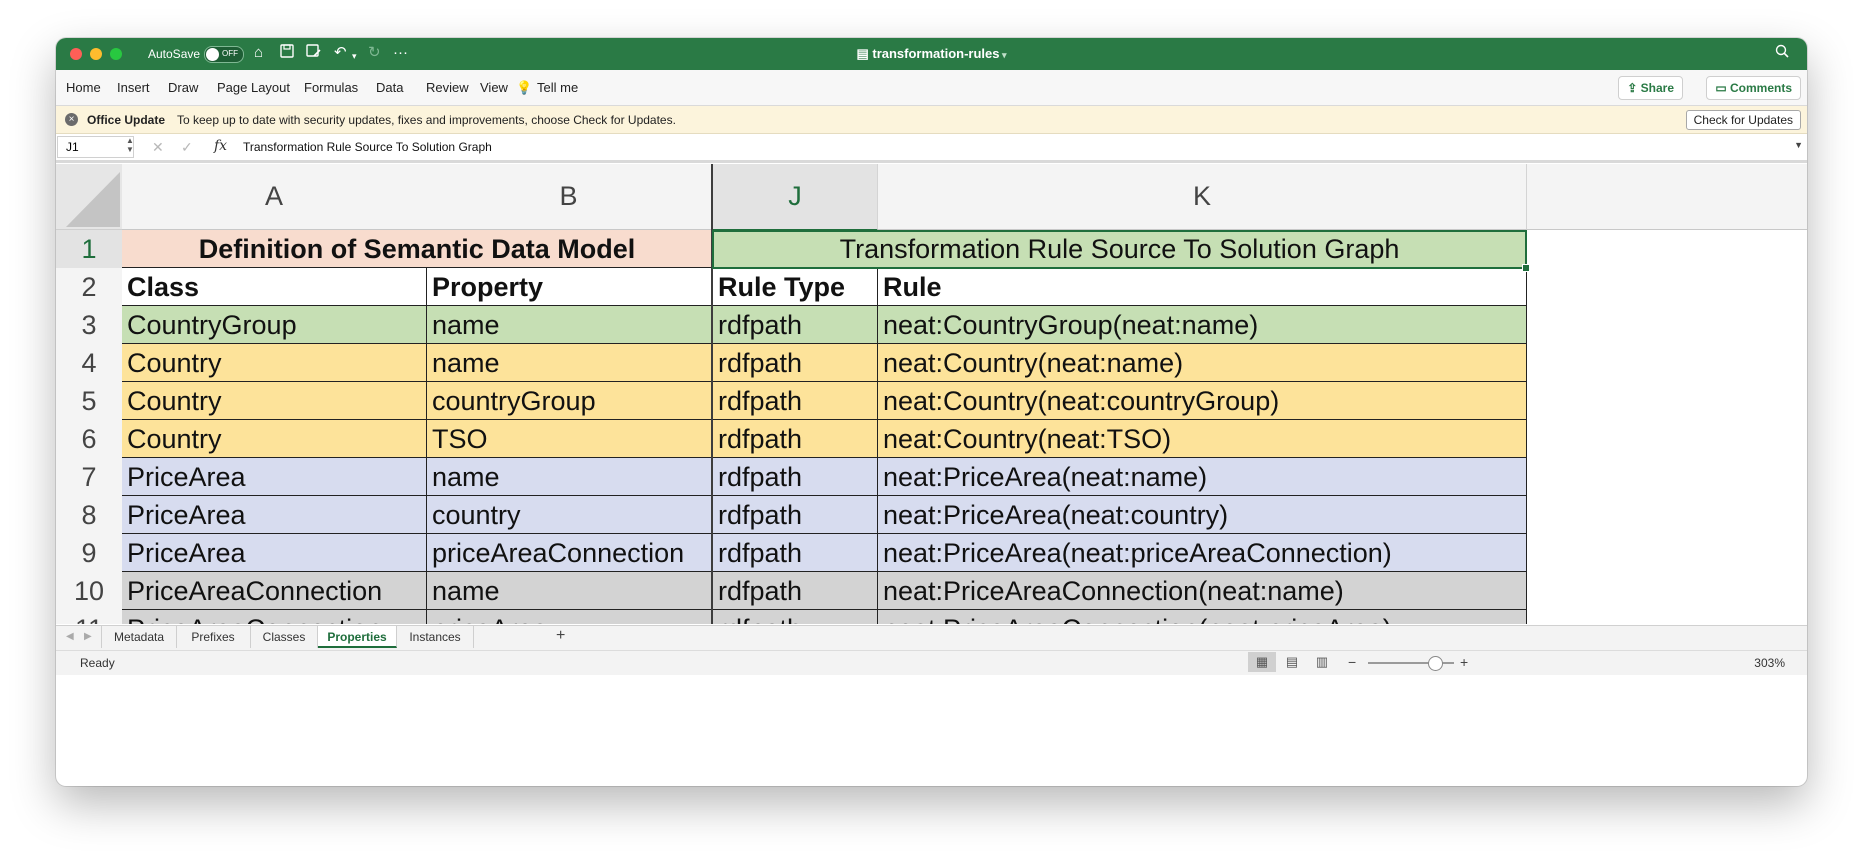 This screenshot has height=860, width=1863. What do you see at coordinates (1769, 663) in the screenshot?
I see `zoom-level: 303%` at bounding box center [1769, 663].